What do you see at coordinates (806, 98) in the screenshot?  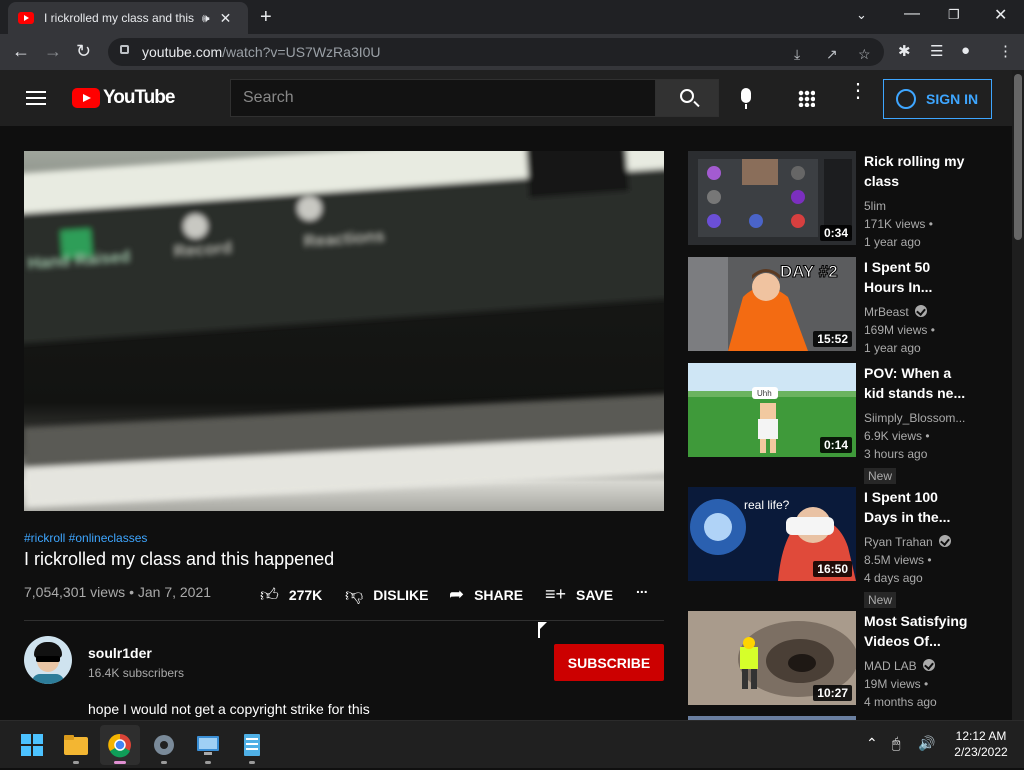 I see `apps-grid-icon` at bounding box center [806, 98].